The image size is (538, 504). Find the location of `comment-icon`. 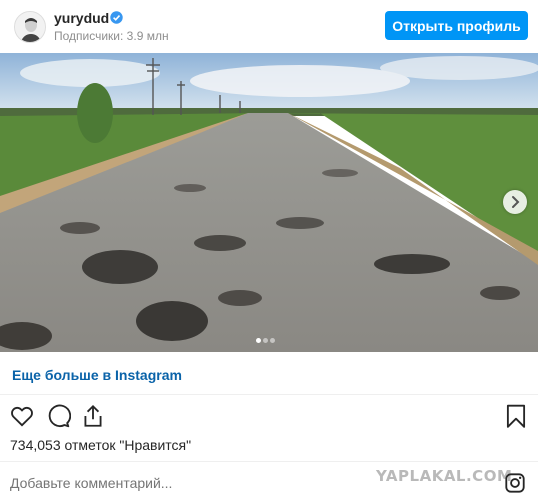

comment-icon is located at coordinates (58, 416).